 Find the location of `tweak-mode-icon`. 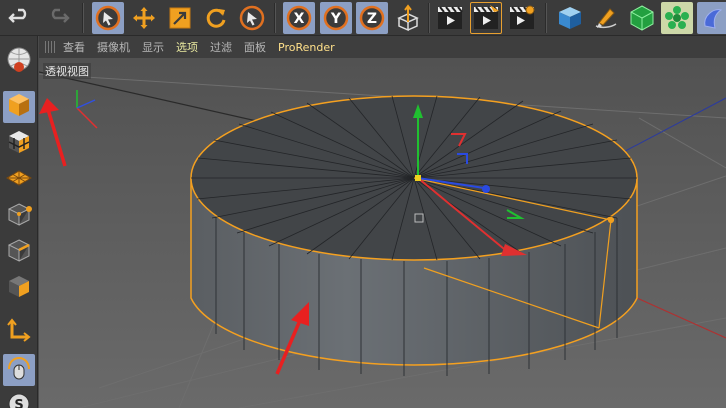

tweak-mode-icon is located at coordinates (19, 370).